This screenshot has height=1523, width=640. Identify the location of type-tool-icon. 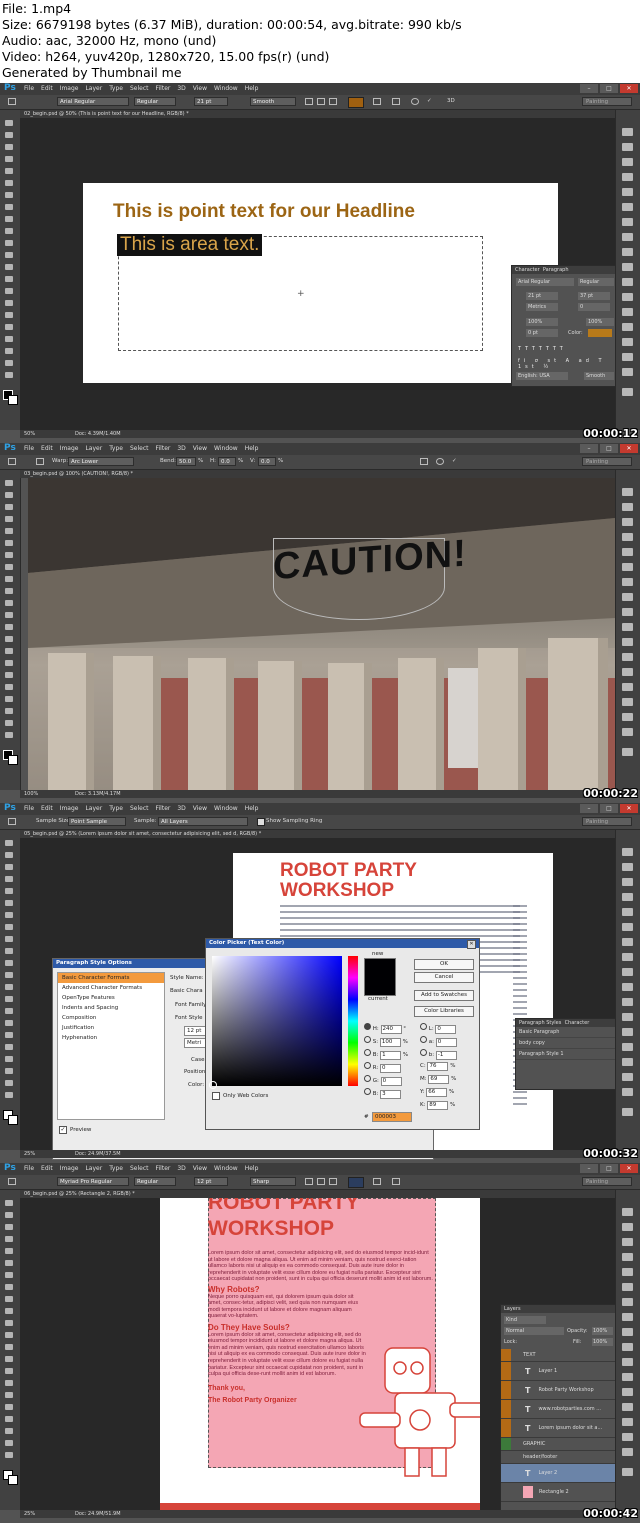
(12, 101).